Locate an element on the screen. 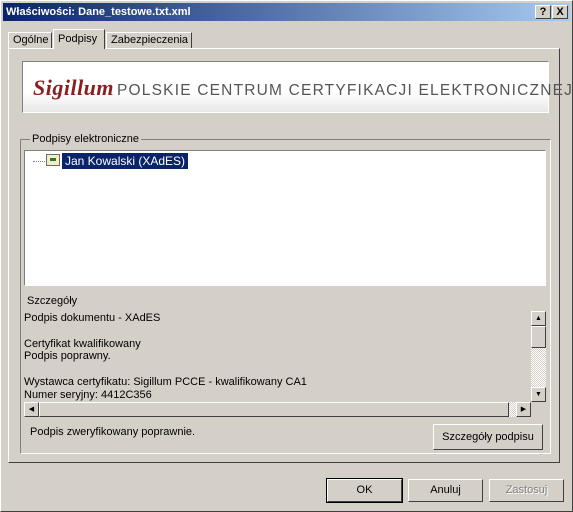 Image resolution: width=573 pixels, height=512 pixels. details-line: Certyfikat kwalifikowany is located at coordinates (82, 344).